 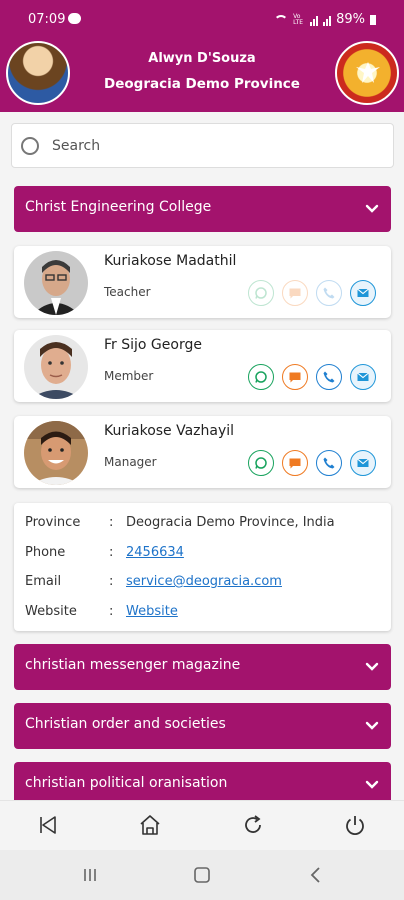 What do you see at coordinates (47, 19) in the screenshot?
I see `status-time: 07:09` at bounding box center [47, 19].